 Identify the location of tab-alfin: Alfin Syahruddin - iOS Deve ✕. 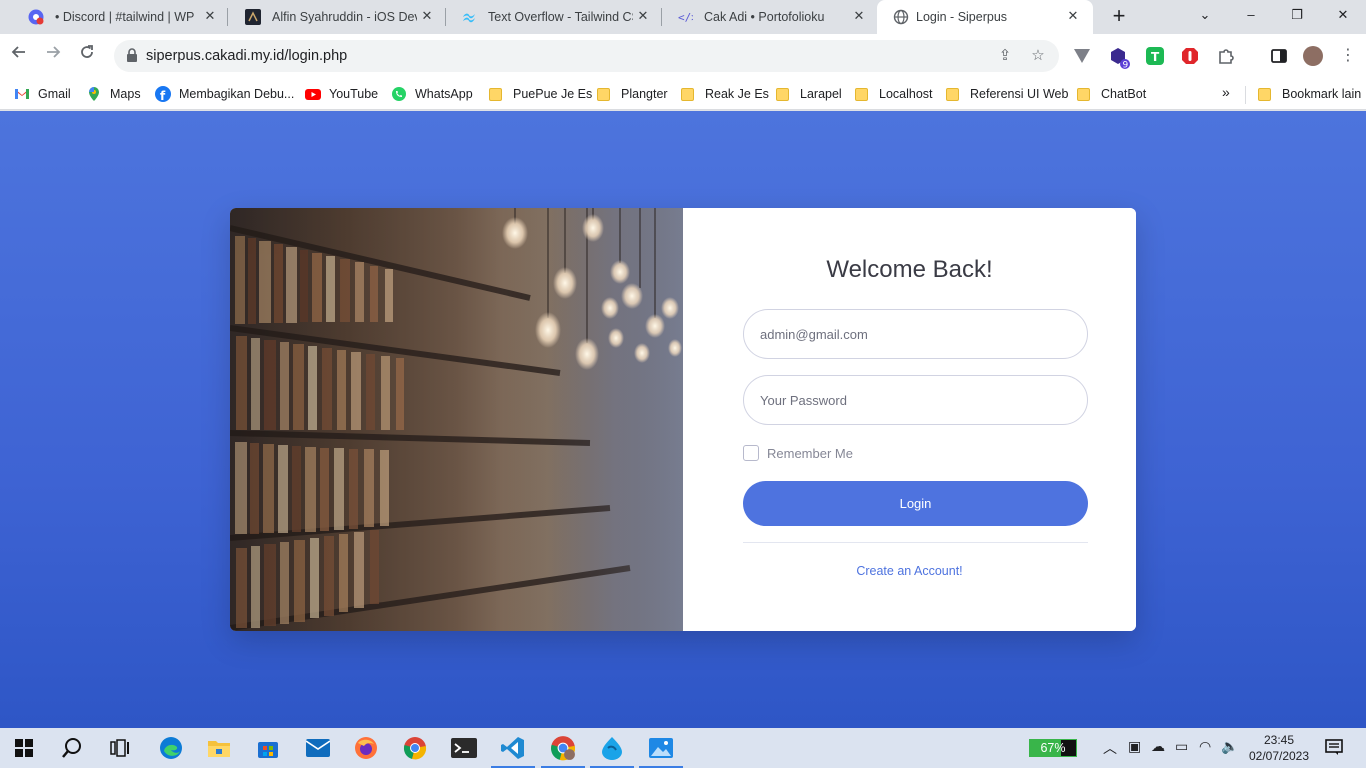
(331, 17).